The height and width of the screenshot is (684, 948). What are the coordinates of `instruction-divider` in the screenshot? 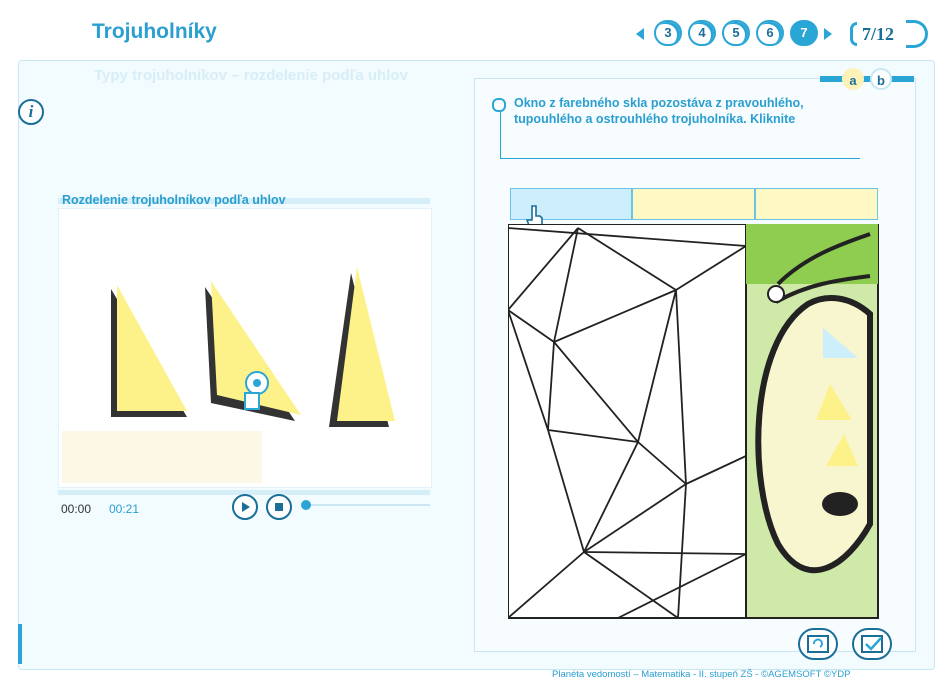 It's located at (500, 135).